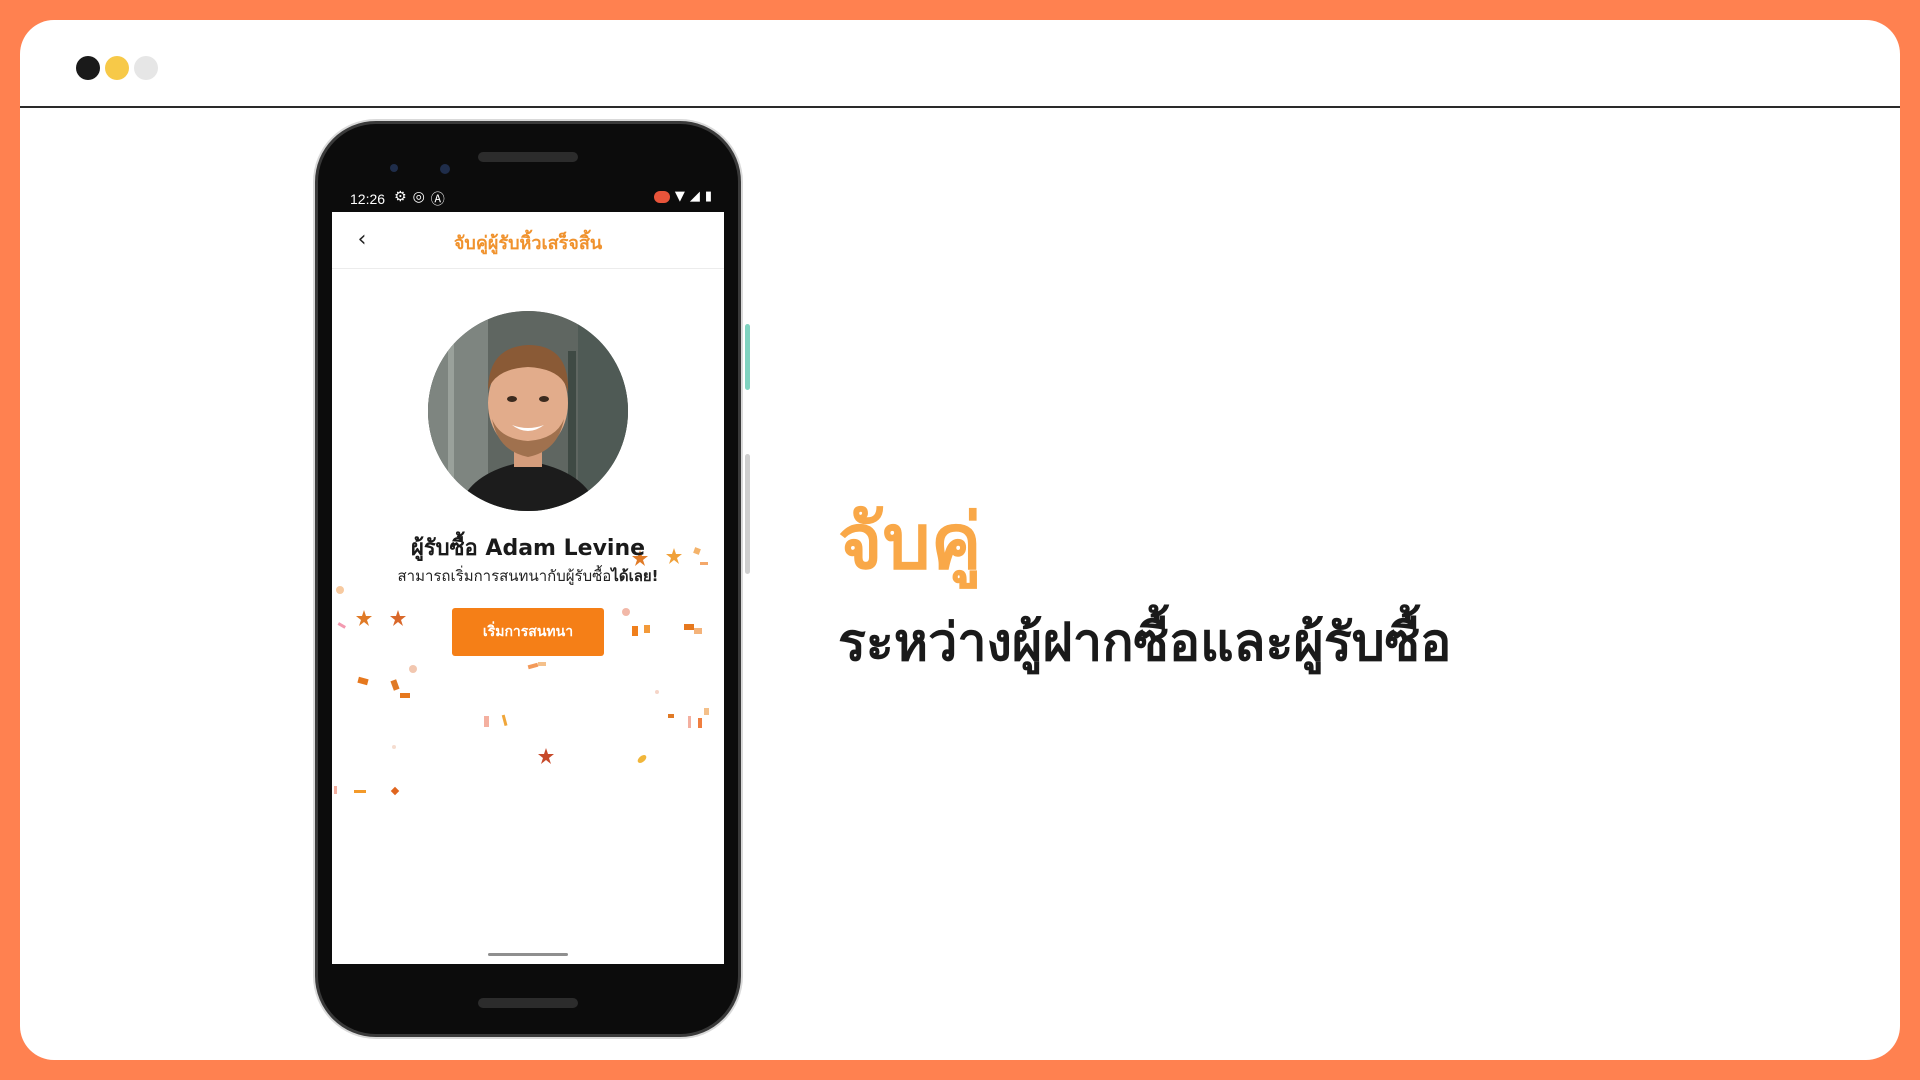 The image size is (1920, 1080). Describe the element at coordinates (528, 548) in the screenshot. I see `buyer-name: ผู้รับซื้อ Adam Levine` at that location.